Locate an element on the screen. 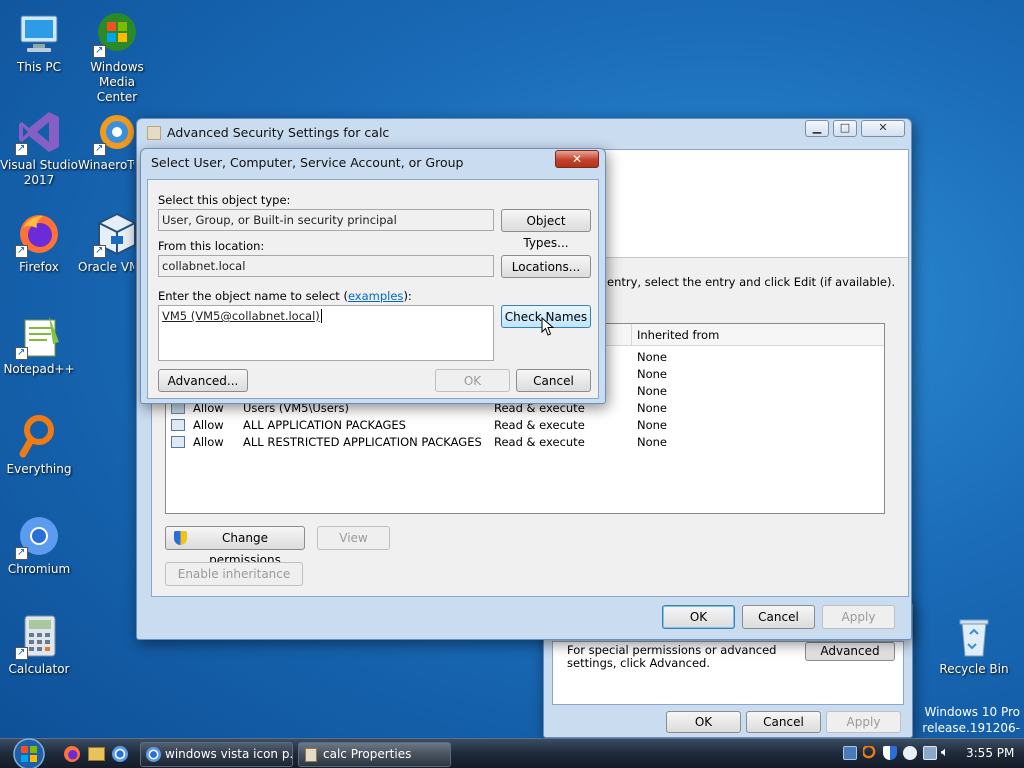 This screenshot has width=1024, height=768. desktop-icon-label: WinaeroTweaker - Shortcut is located at coordinates (106, 165).